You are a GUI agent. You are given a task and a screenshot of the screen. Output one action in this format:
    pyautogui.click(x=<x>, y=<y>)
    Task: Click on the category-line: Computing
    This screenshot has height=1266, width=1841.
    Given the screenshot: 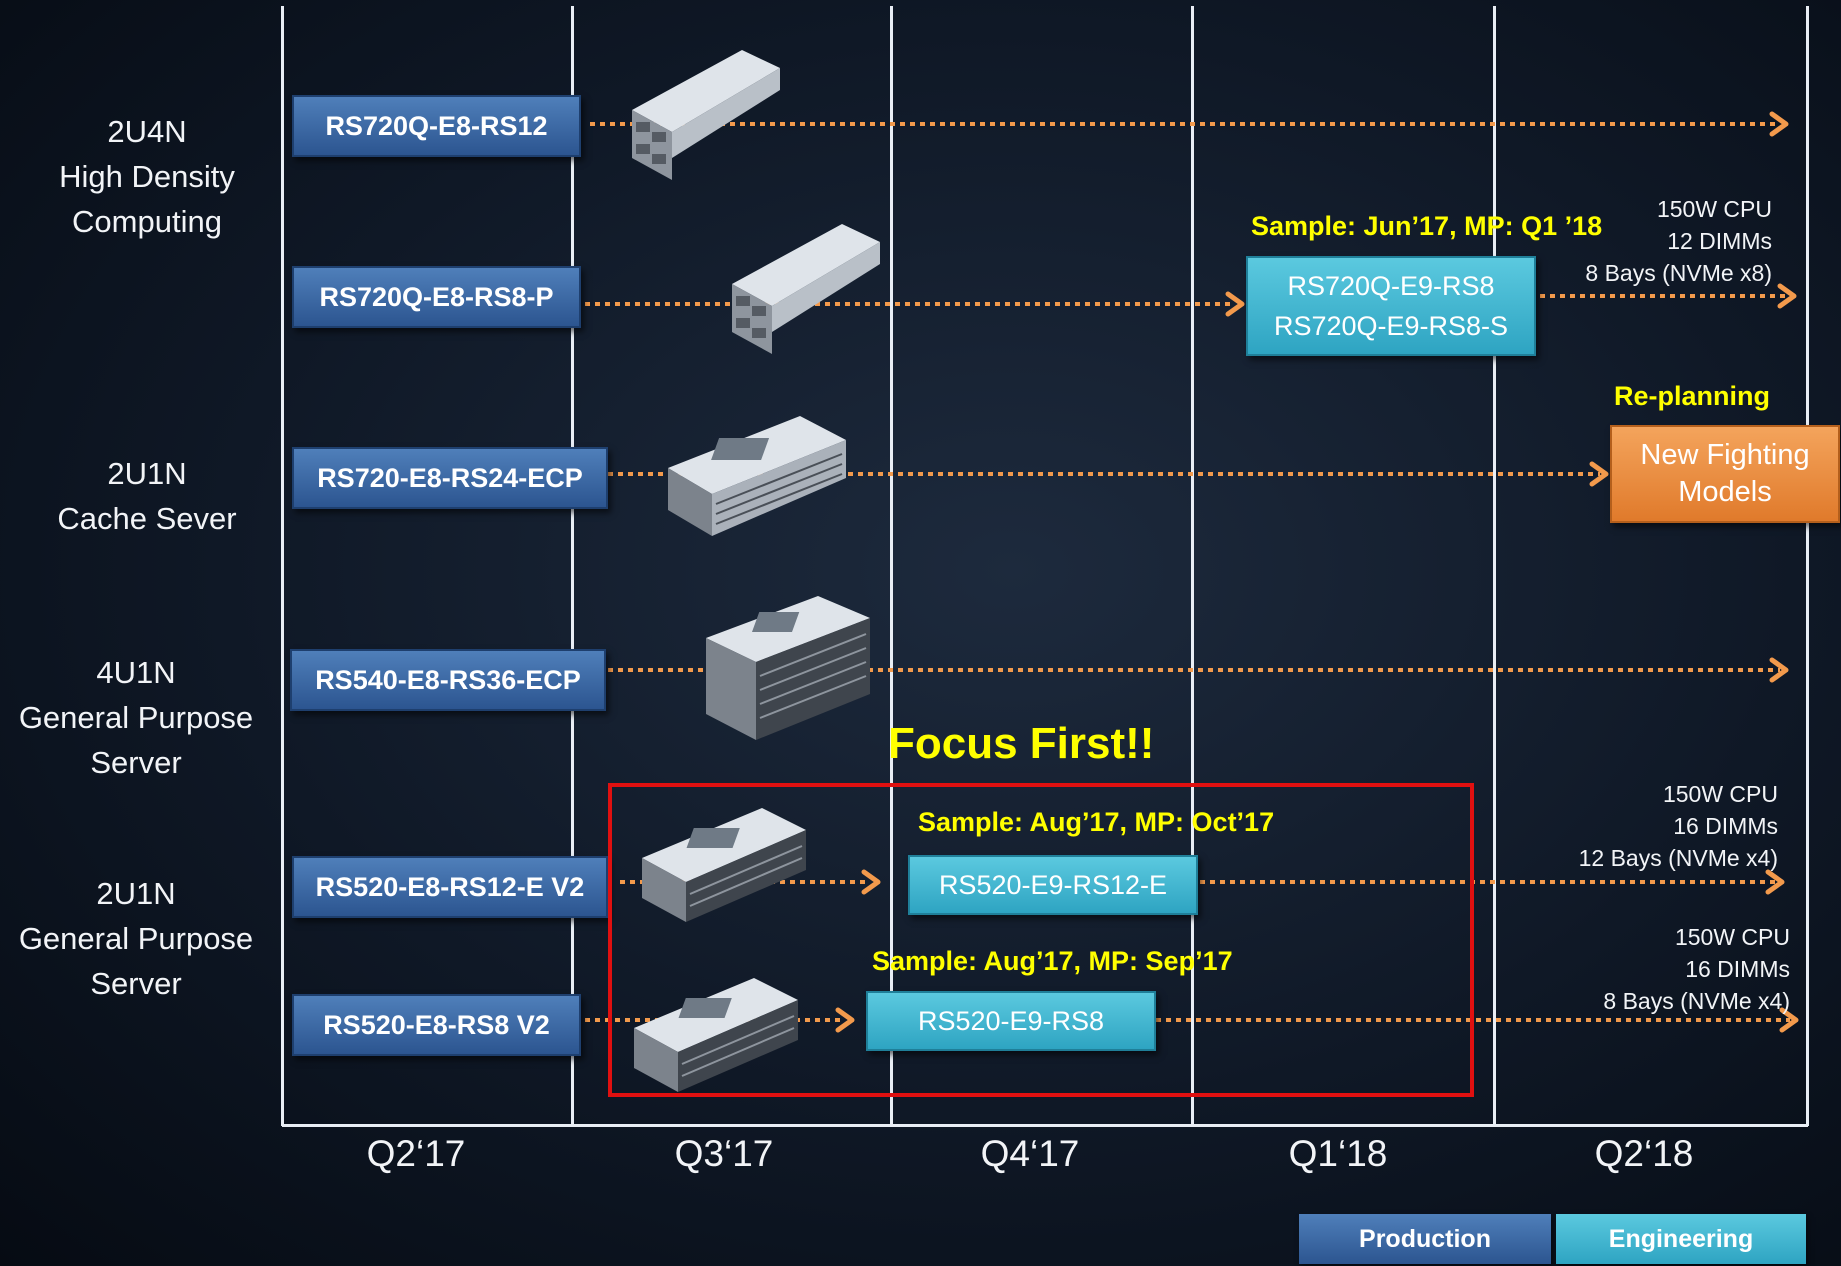 What is the action you would take?
    pyautogui.click(x=147, y=221)
    